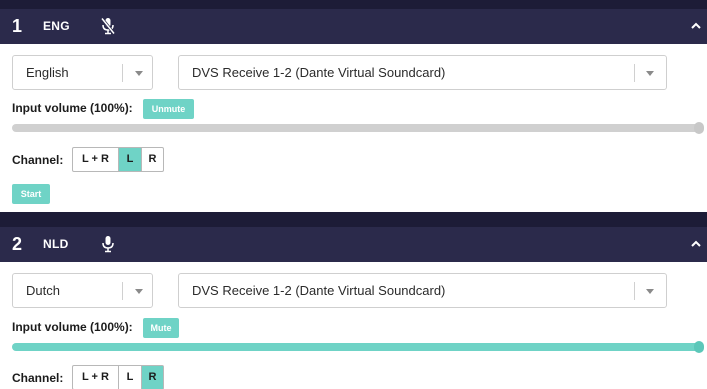  I want to click on mute-button: Mute, so click(161, 328).